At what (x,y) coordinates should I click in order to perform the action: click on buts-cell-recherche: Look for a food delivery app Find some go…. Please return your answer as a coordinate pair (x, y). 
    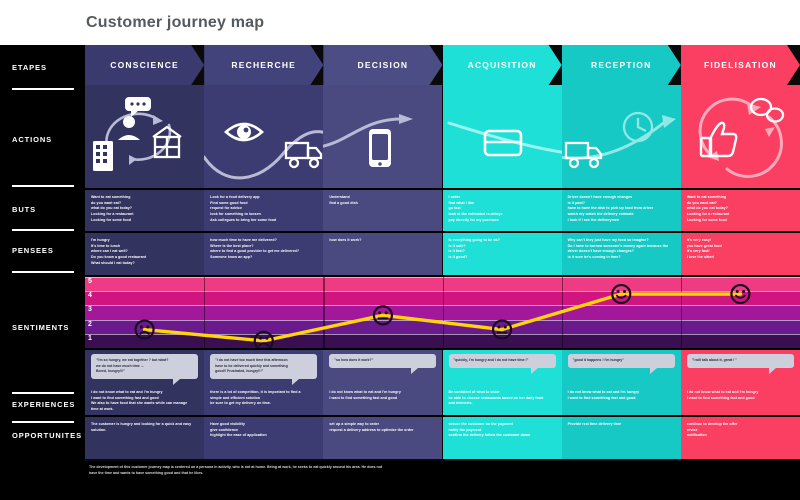
    Looking at the image, I should click on (264, 210).